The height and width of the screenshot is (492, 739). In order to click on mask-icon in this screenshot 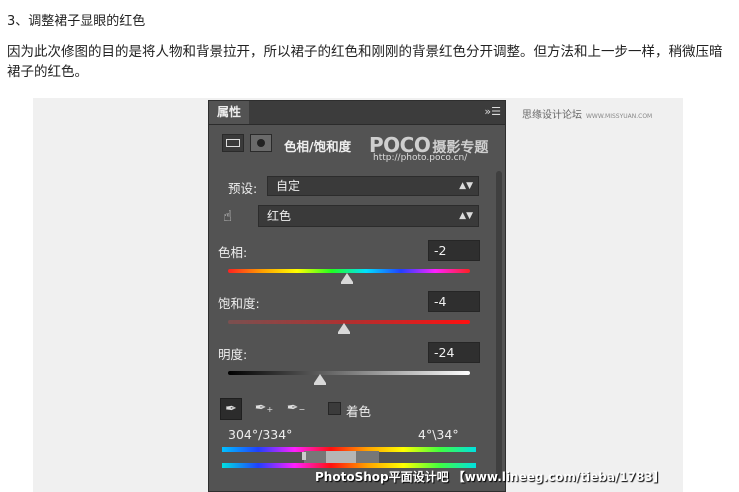, I will do `click(261, 143)`.